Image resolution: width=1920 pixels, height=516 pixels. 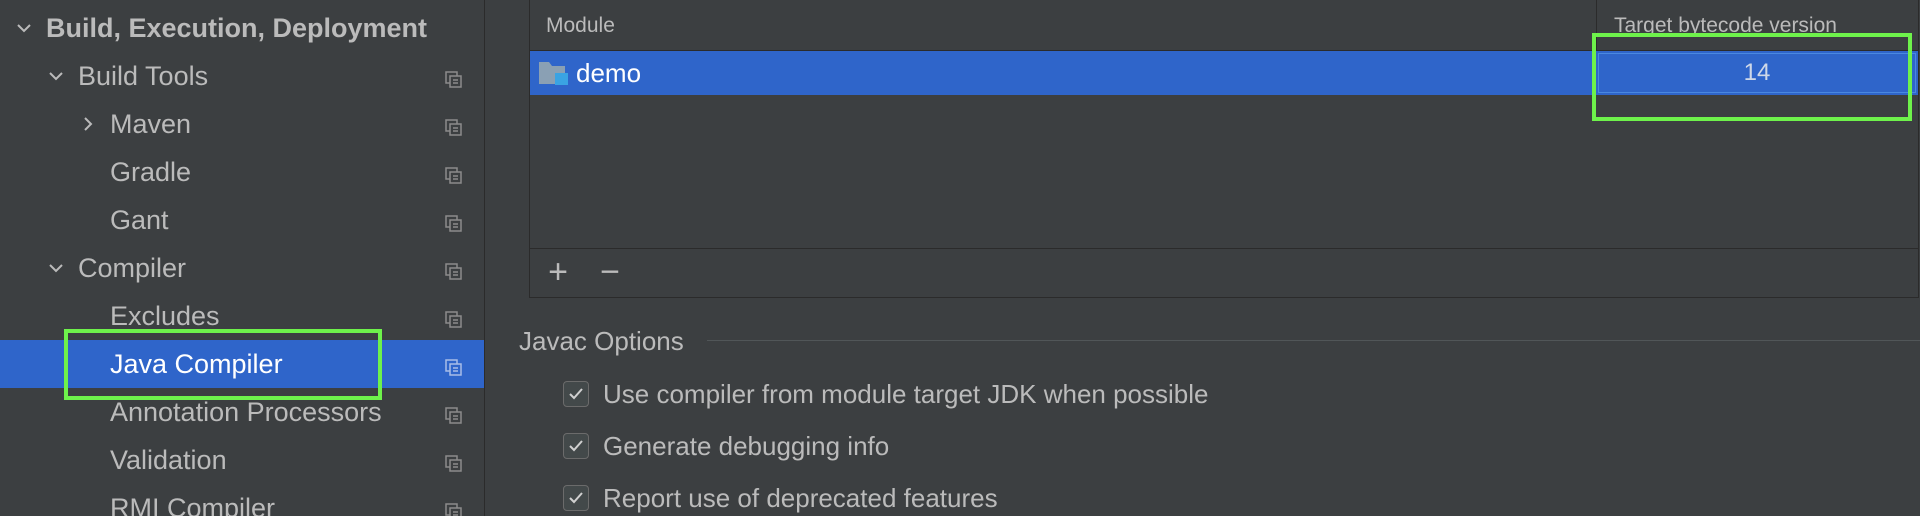 I want to click on option-report-deprecated: Report use of deprecated features, so click(x=780, y=498).